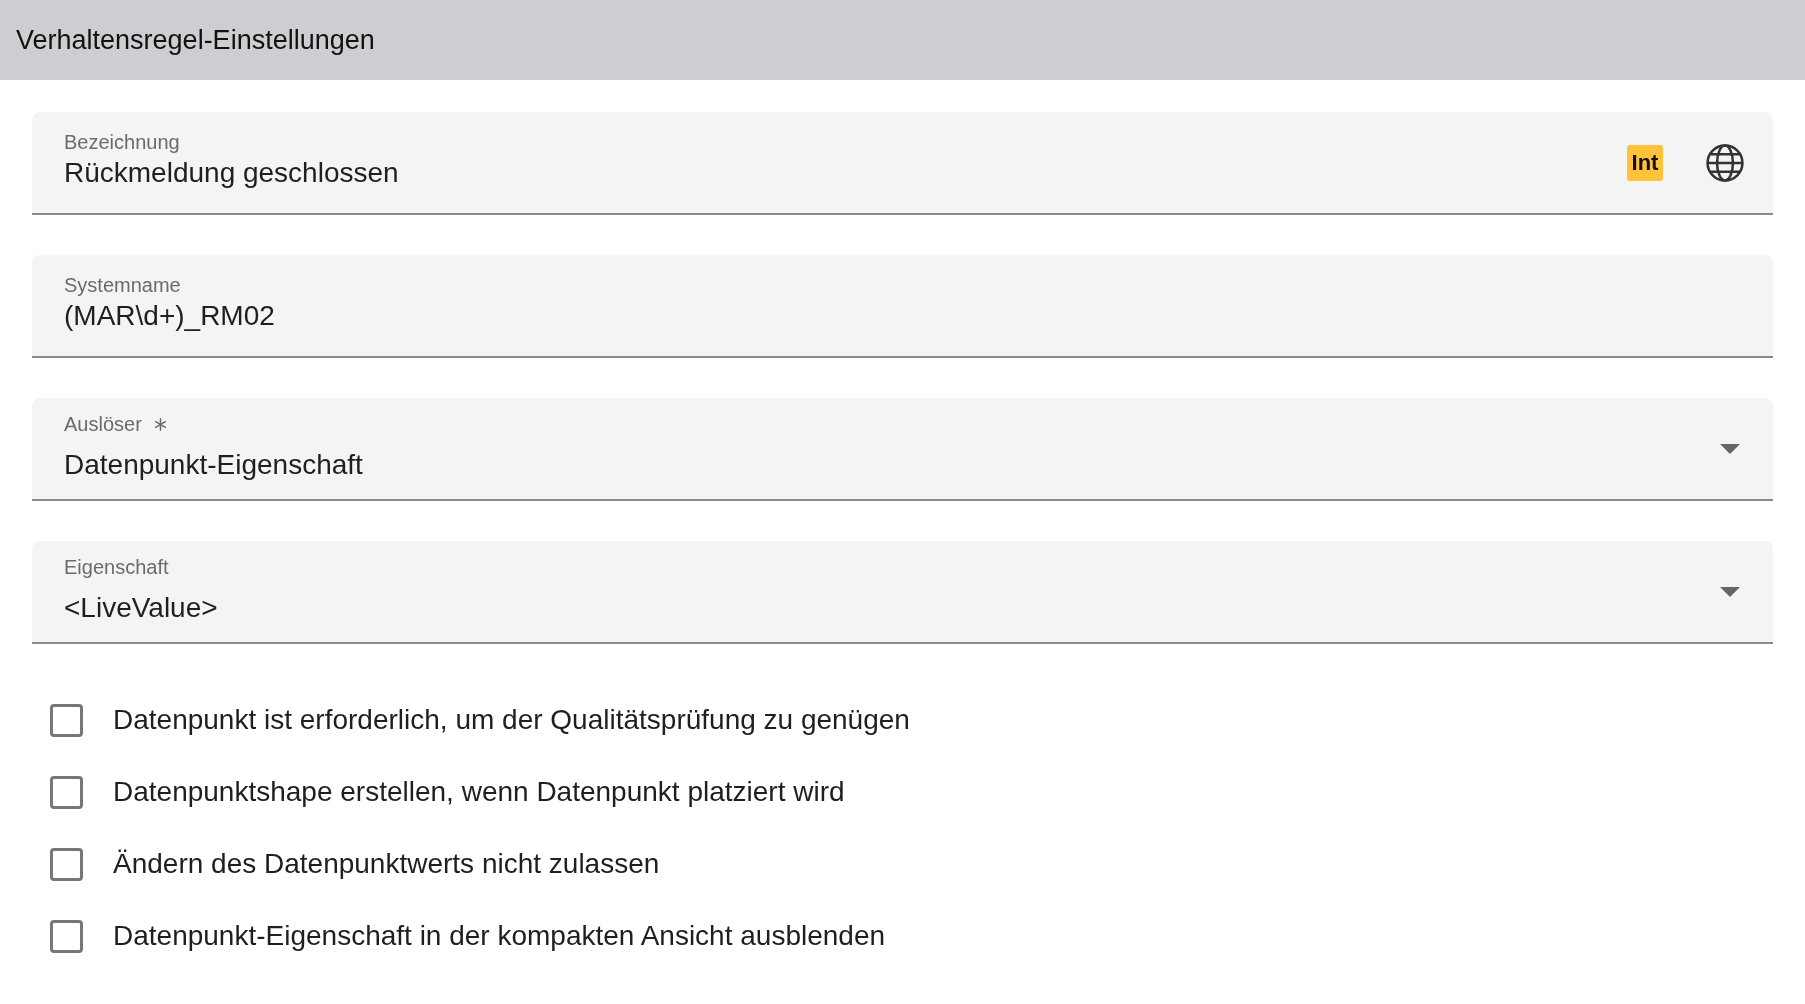 Image resolution: width=1805 pixels, height=1004 pixels. What do you see at coordinates (195, 40) in the screenshot?
I see `page-title: Verhaltensregel-Einstellungen` at bounding box center [195, 40].